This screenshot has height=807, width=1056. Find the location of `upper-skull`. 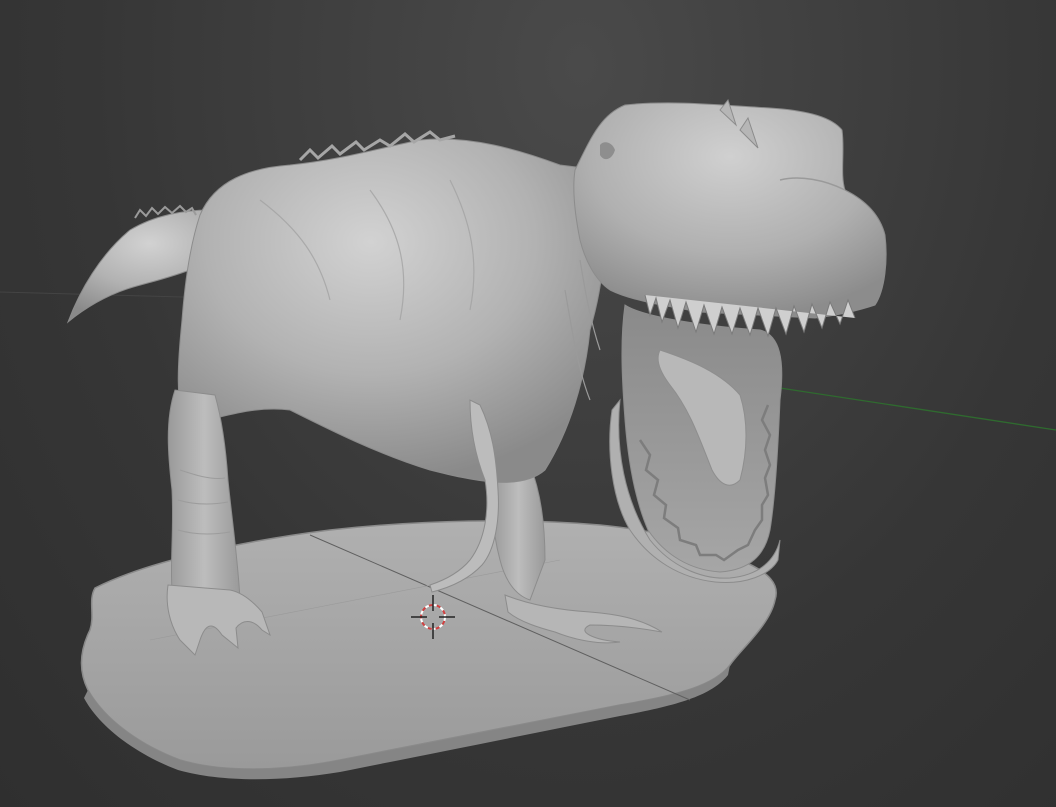

upper-skull is located at coordinates (730, 210).